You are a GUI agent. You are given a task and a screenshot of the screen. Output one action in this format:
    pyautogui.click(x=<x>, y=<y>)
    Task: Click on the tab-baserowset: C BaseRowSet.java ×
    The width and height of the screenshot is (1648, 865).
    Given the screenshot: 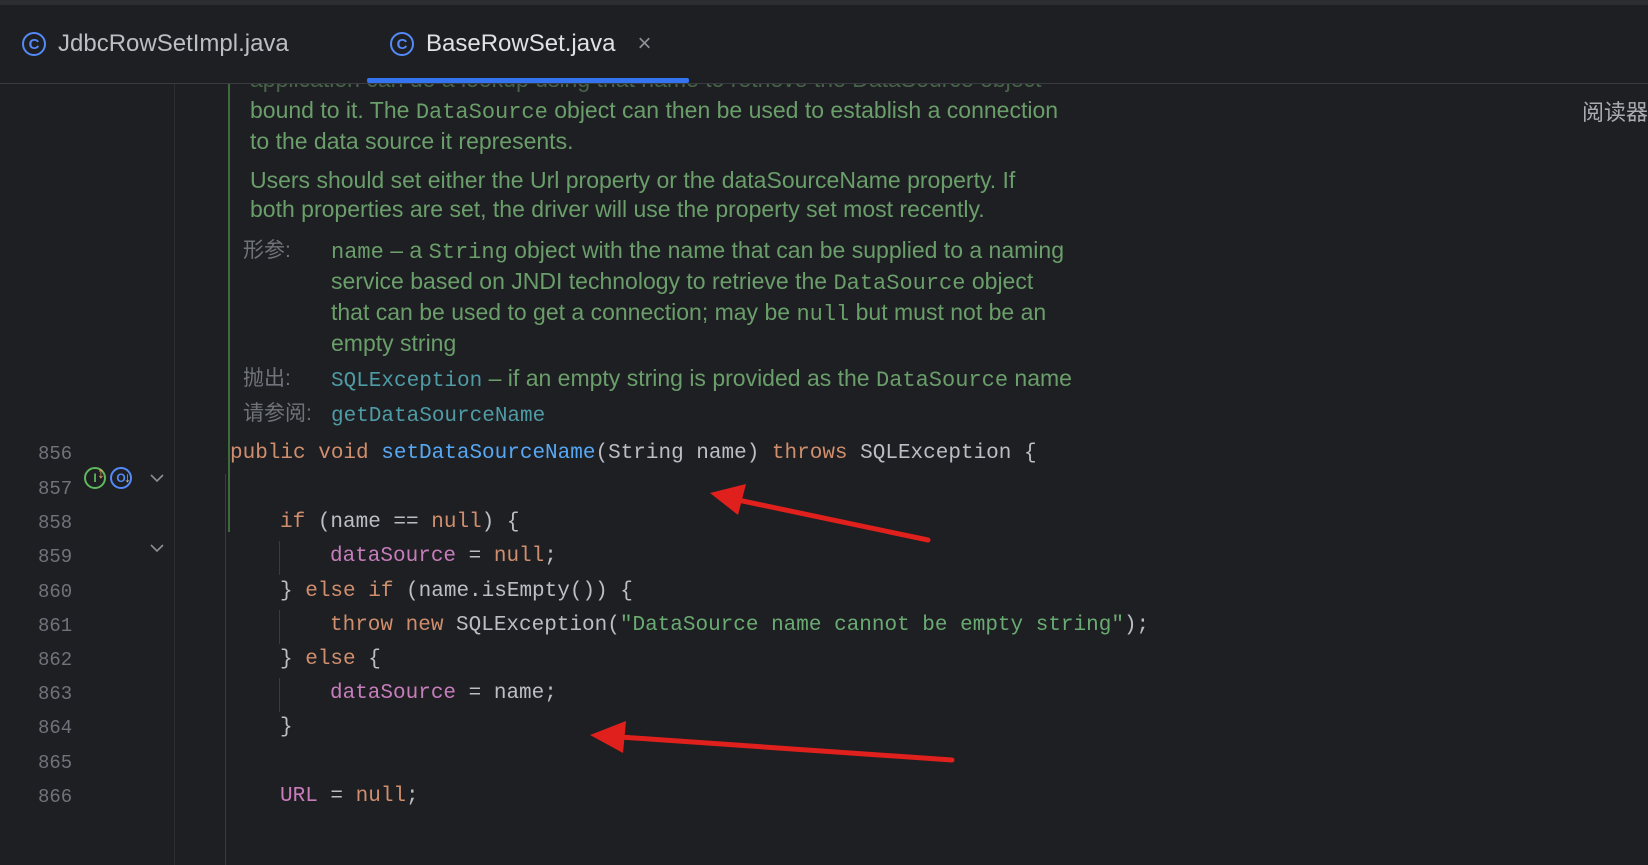 What is the action you would take?
    pyautogui.click(x=520, y=44)
    